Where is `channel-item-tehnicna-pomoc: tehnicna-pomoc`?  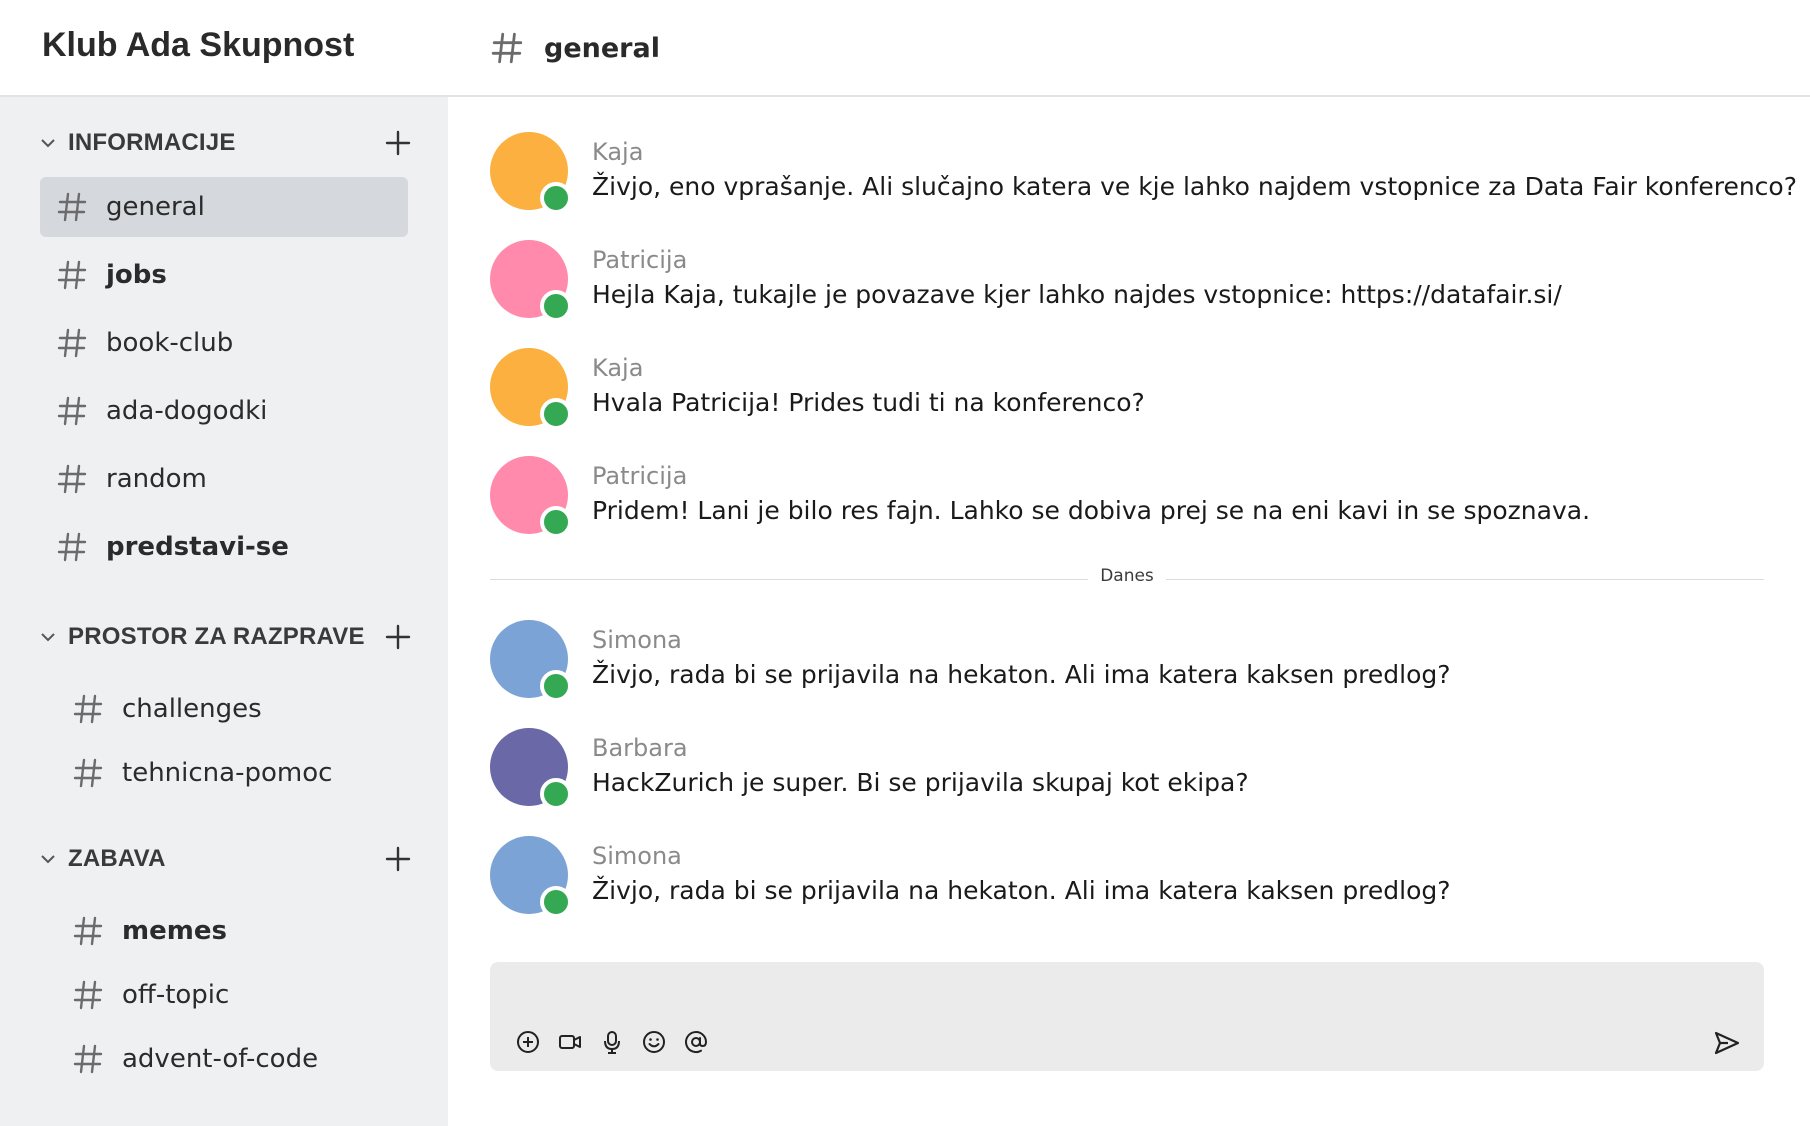
channel-item-tehnicna-pomoc: tehnicna-pomoc is located at coordinates (232, 773).